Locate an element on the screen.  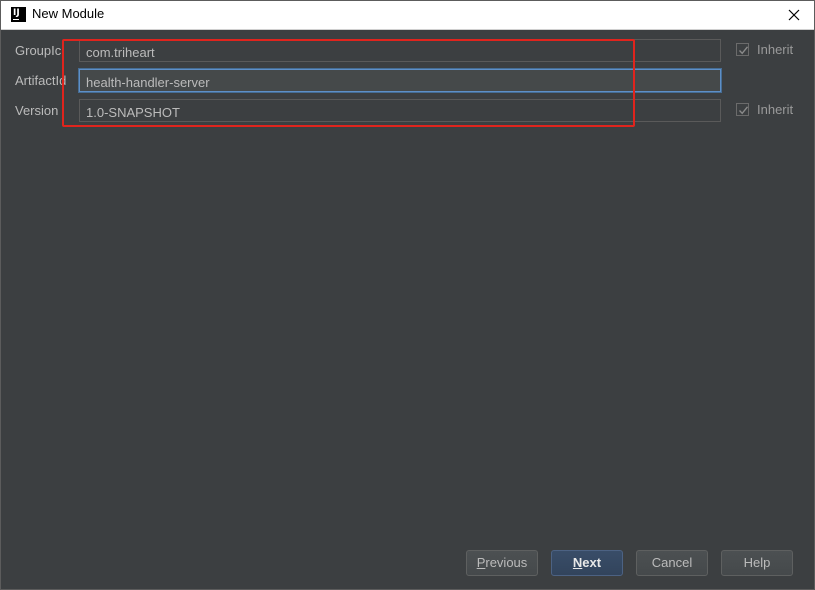
next-button: Next is located at coordinates (587, 563).